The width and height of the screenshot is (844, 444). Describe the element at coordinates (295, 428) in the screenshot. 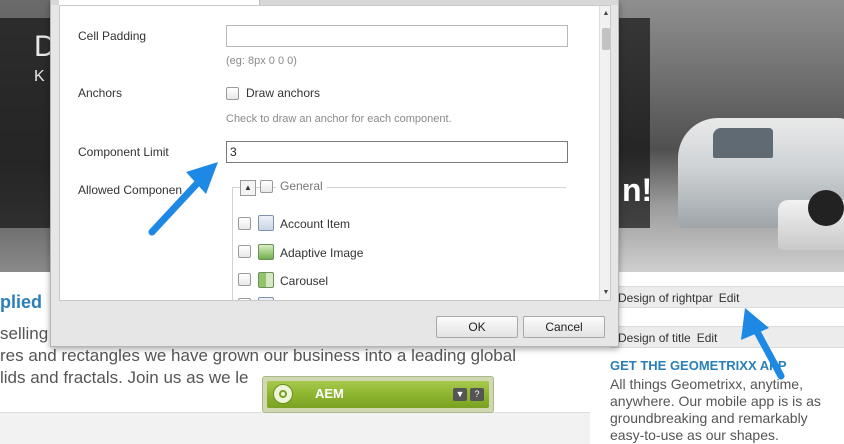

I see `page-footer-bar` at that location.